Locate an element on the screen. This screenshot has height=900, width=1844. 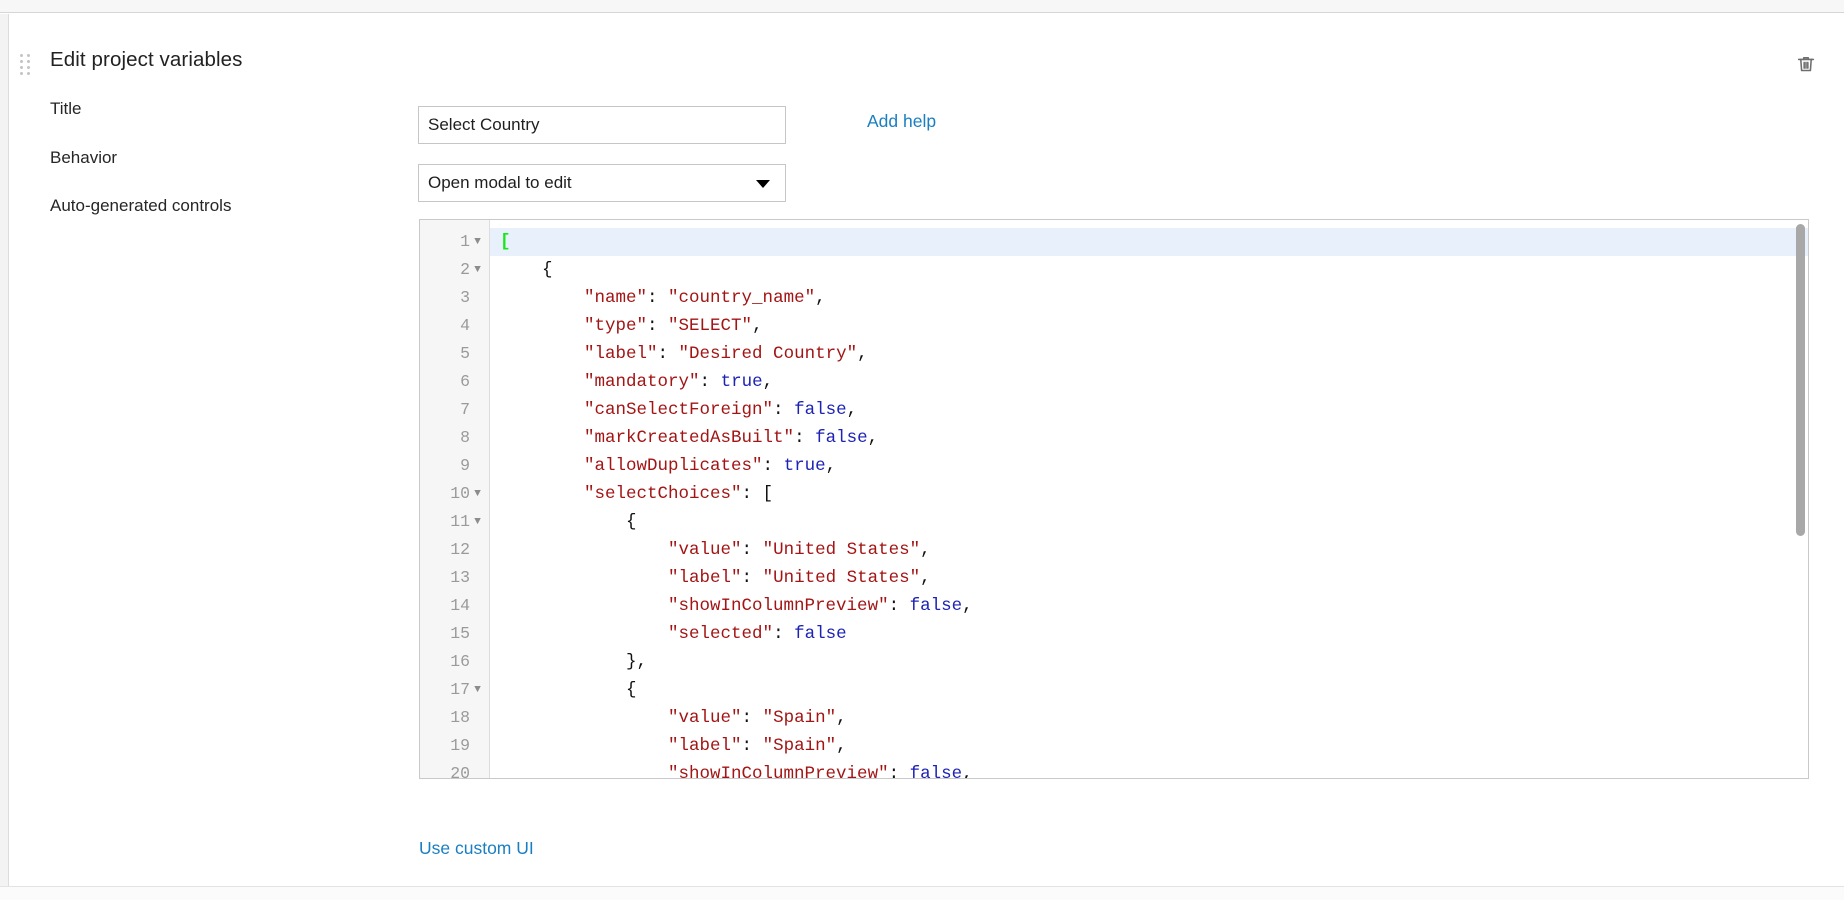
behavior-label: Behavior is located at coordinates (84, 157).